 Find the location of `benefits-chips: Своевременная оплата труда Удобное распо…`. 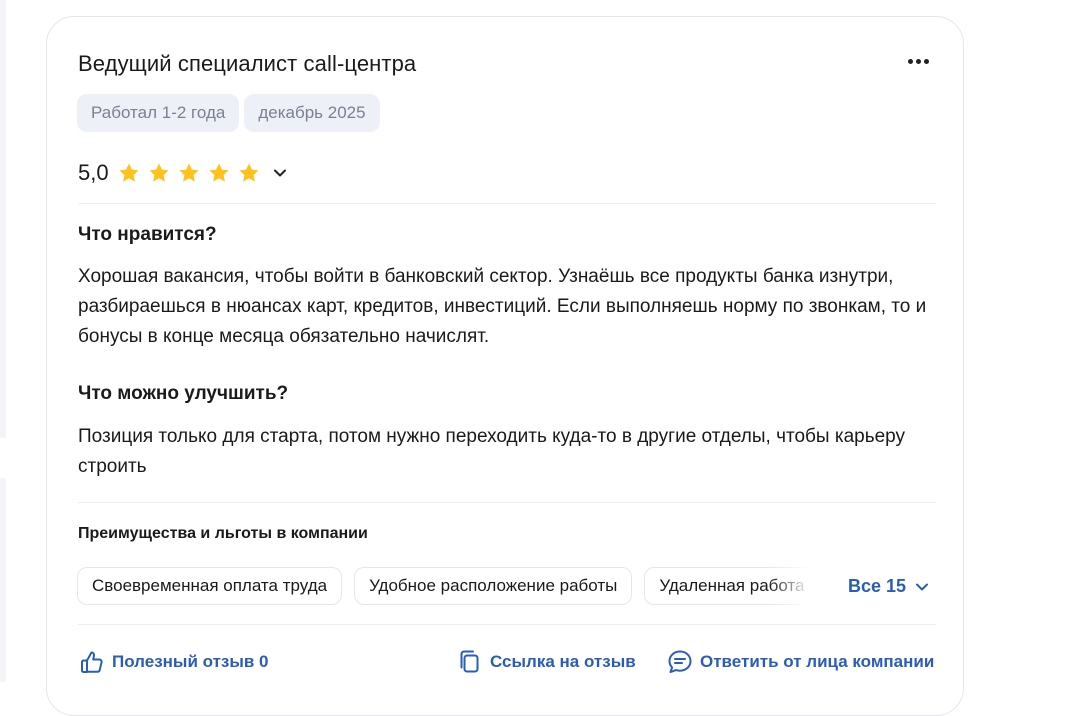

benefits-chips: Своевременная оплата труда Удобное распо… is located at coordinates (443, 587).